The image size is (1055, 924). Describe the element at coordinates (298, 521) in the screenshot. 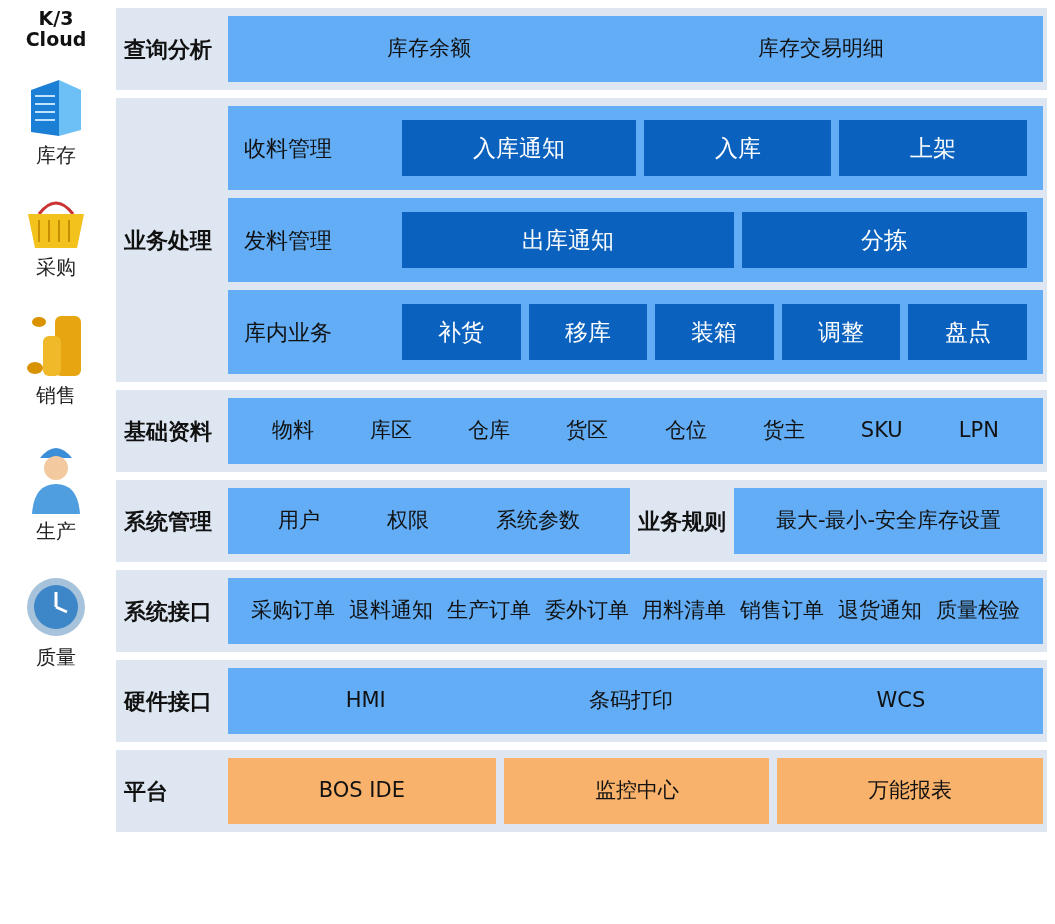

I see `item-label: 用户` at that location.